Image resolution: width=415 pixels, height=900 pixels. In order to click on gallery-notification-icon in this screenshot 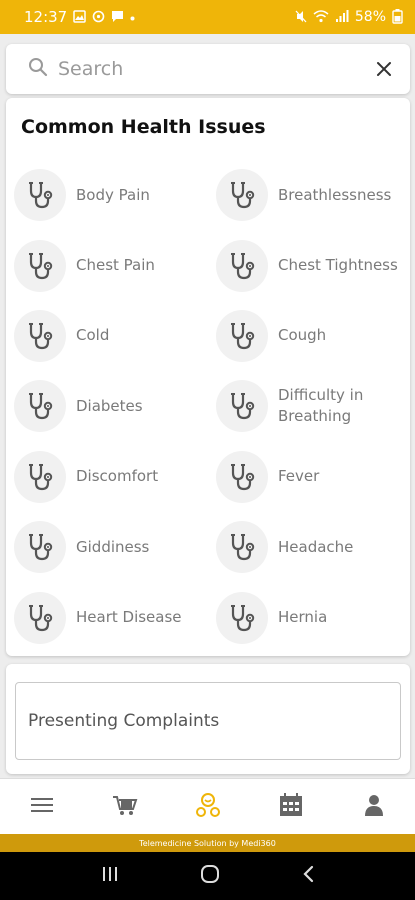, I will do `click(79, 17)`.